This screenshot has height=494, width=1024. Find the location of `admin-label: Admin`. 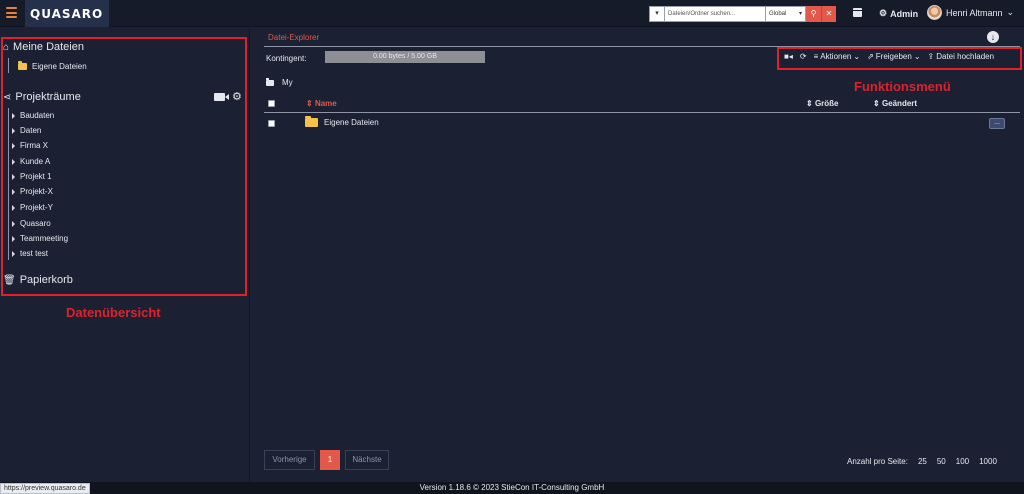

admin-label: Admin is located at coordinates (904, 13).